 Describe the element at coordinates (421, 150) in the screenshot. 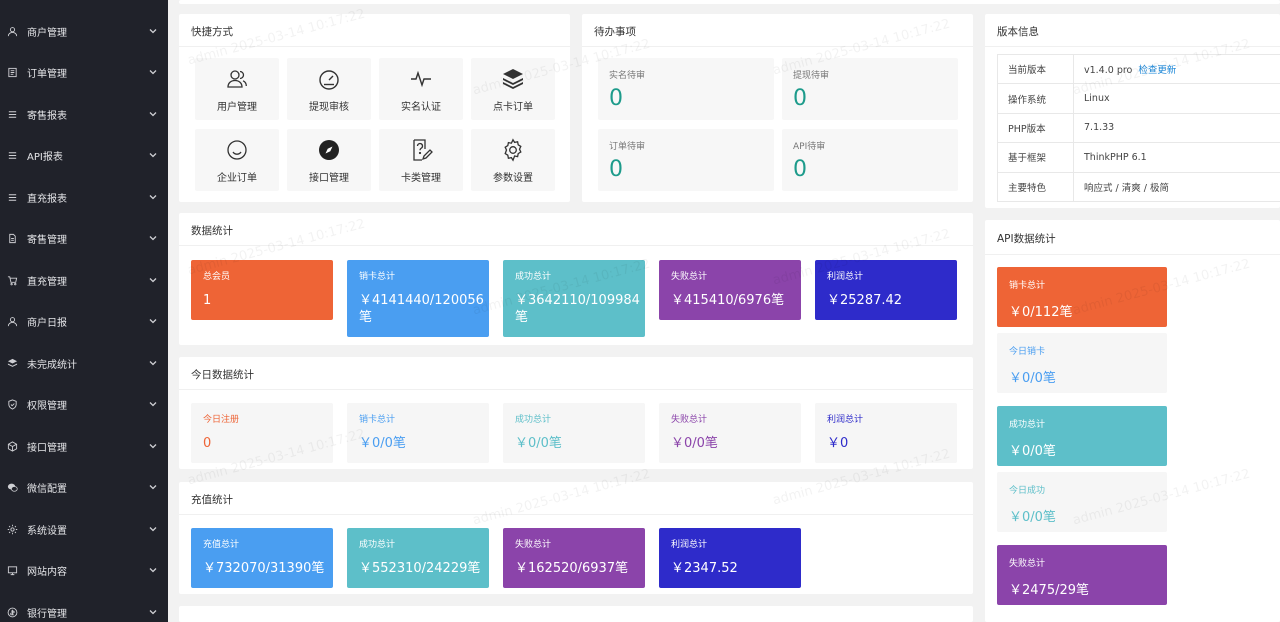

I see `help-edit-icon` at that location.